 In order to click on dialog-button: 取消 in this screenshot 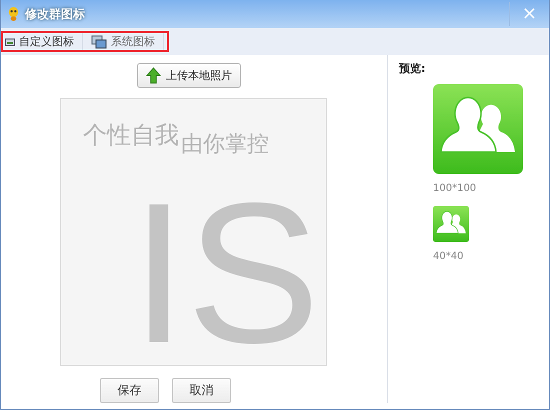, I will do `click(201, 390)`.